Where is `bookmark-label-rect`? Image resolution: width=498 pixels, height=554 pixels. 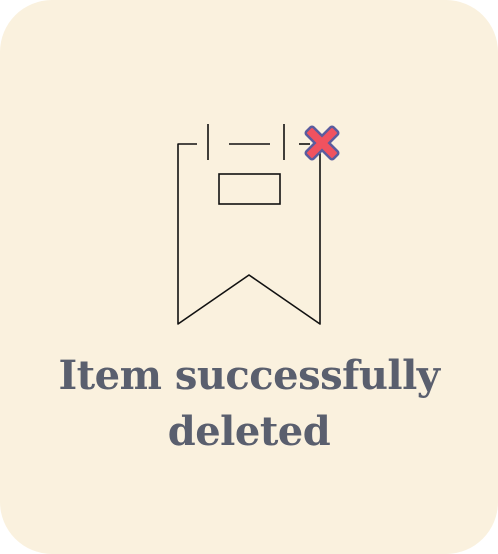
bookmark-label-rect is located at coordinates (249, 189).